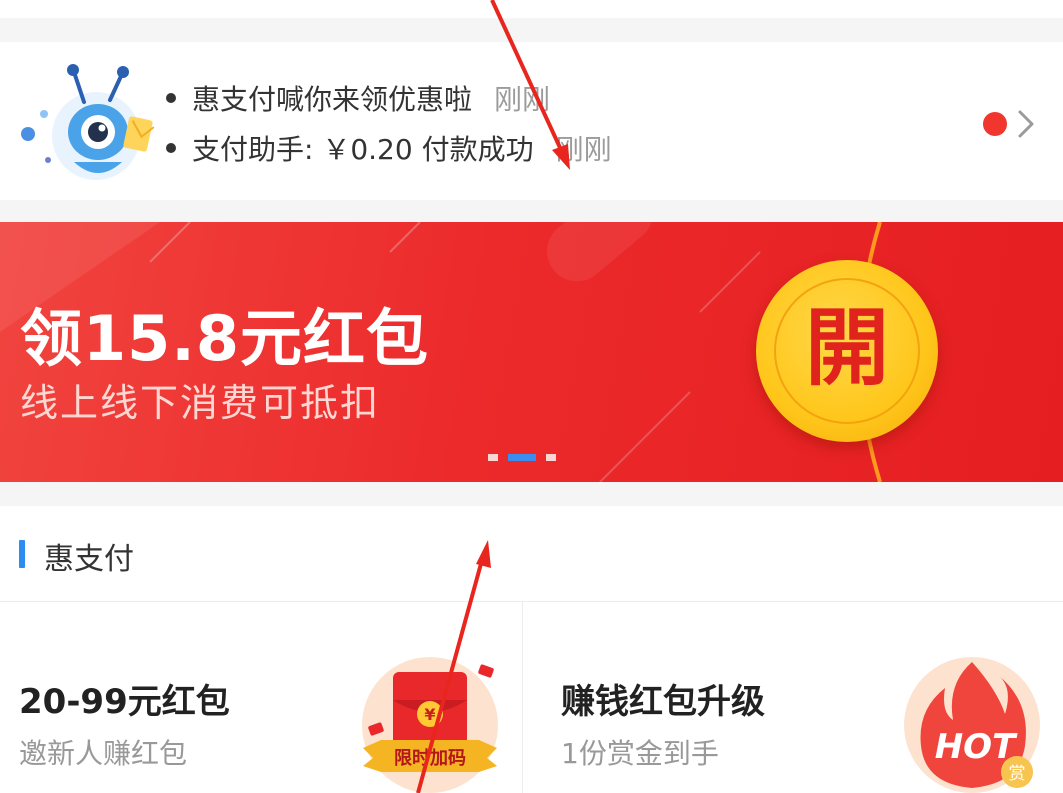  I want to click on notice-item: 支付助手: ￥0.20 付款成功 刚刚, so click(389, 148).